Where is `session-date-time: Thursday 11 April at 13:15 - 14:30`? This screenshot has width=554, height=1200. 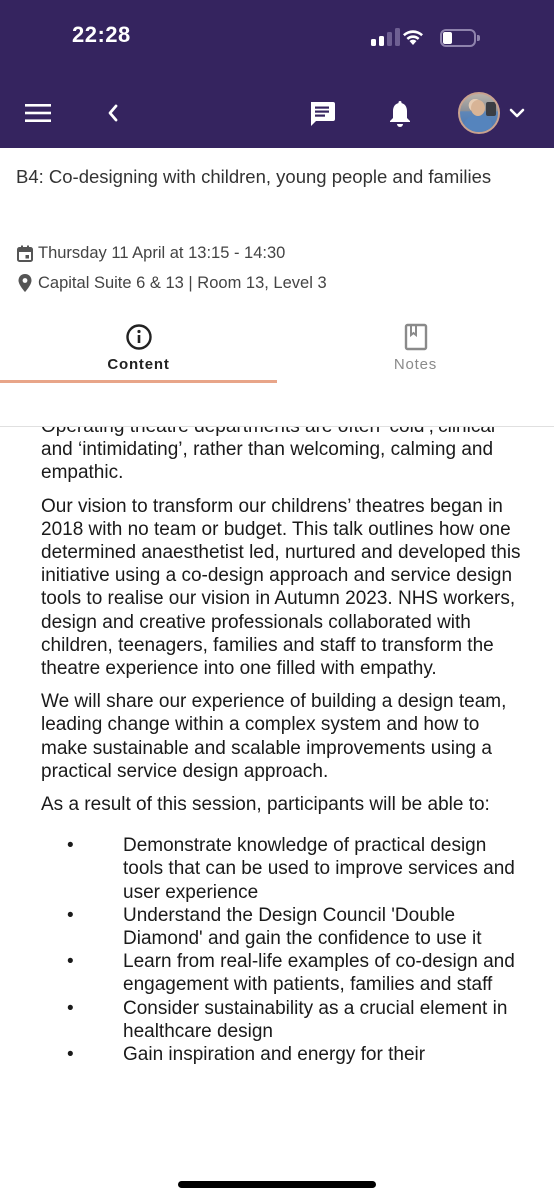
session-date-time: Thursday 11 April at 13:15 - 14:30 is located at coordinates (150, 253).